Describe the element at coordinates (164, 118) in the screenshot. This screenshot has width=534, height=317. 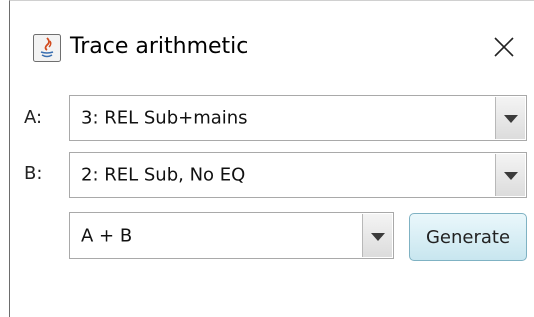
I see `operand-a-value: 3: REL Sub+mains` at that location.